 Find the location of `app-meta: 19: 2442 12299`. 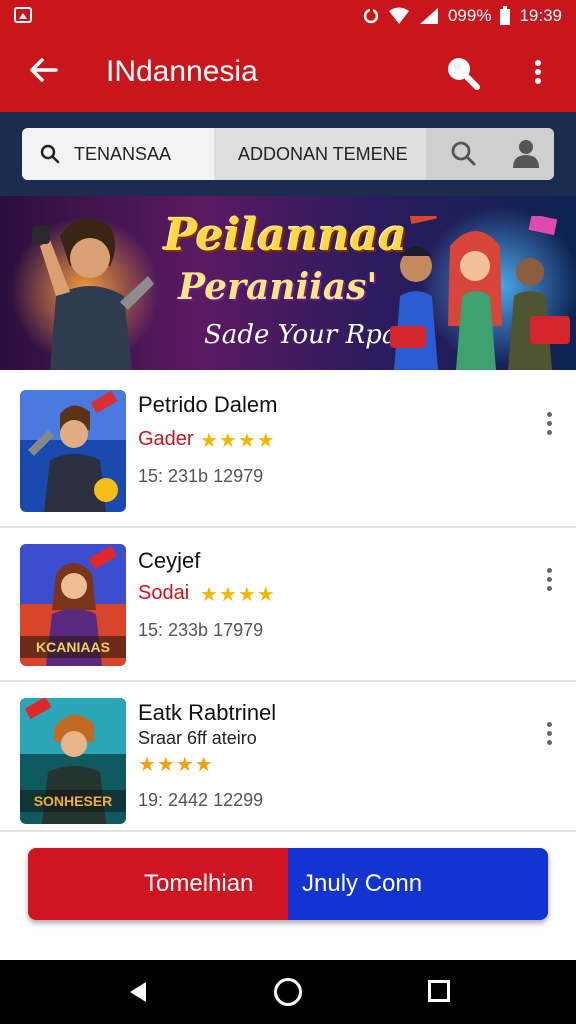

app-meta: 19: 2442 12299 is located at coordinates (201, 800).